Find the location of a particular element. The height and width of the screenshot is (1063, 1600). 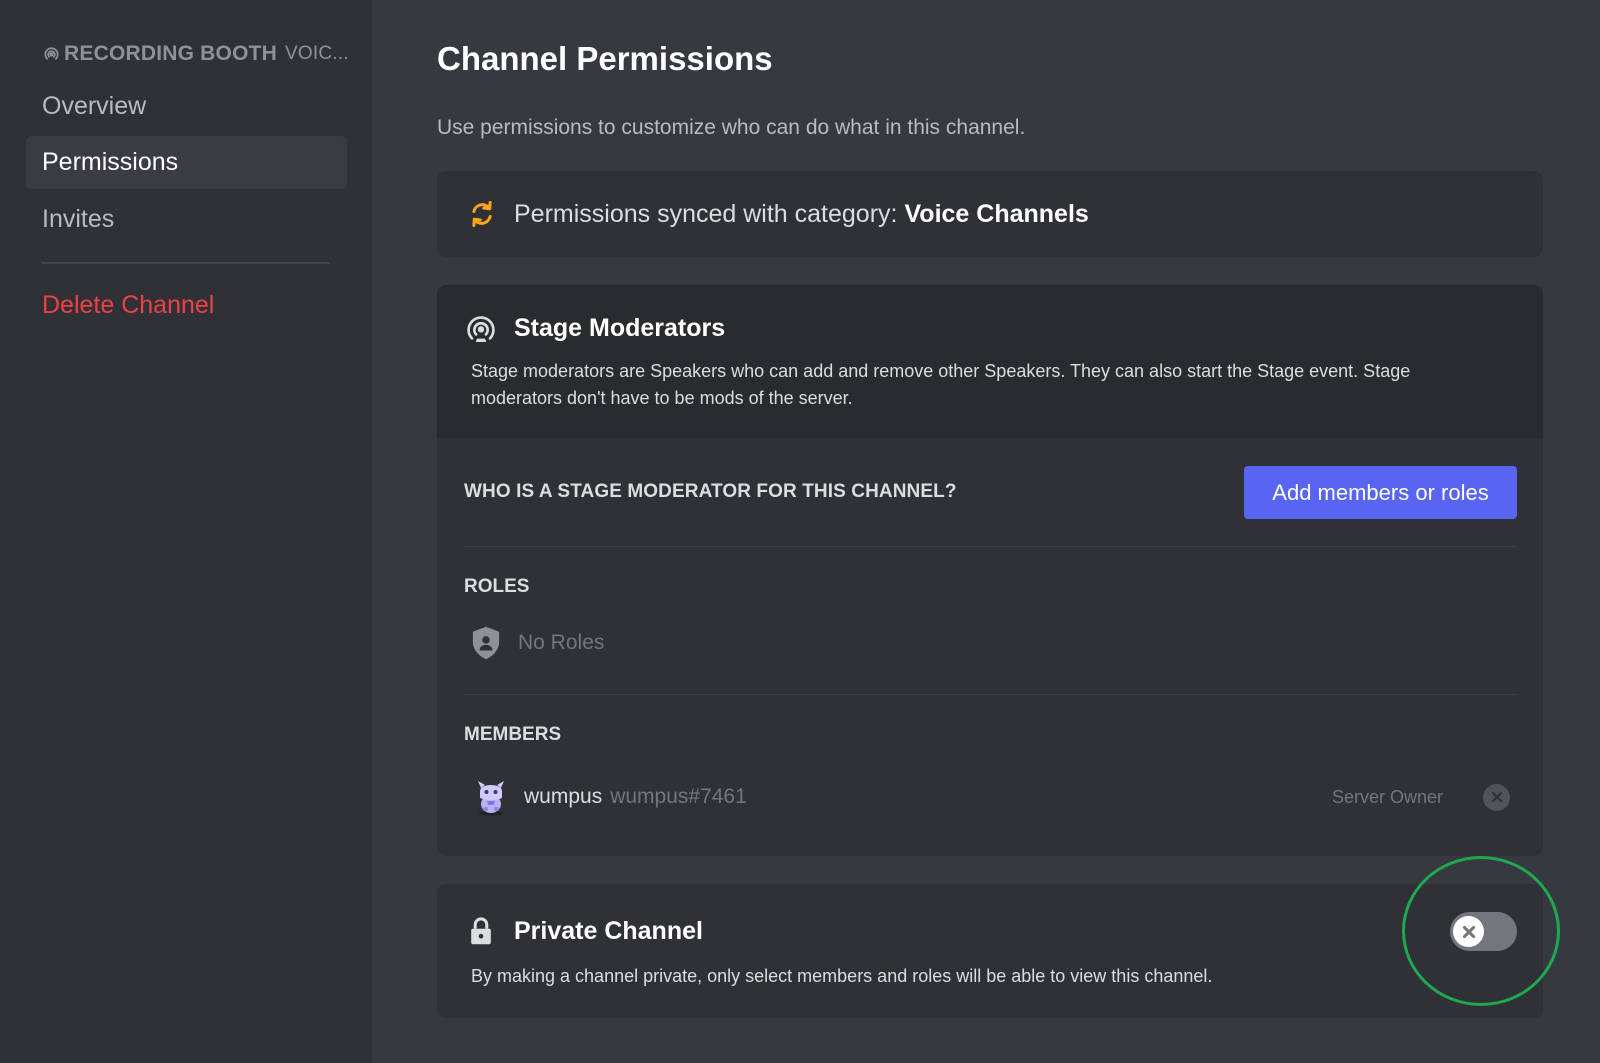

remove-member-button is located at coordinates (1496, 797).